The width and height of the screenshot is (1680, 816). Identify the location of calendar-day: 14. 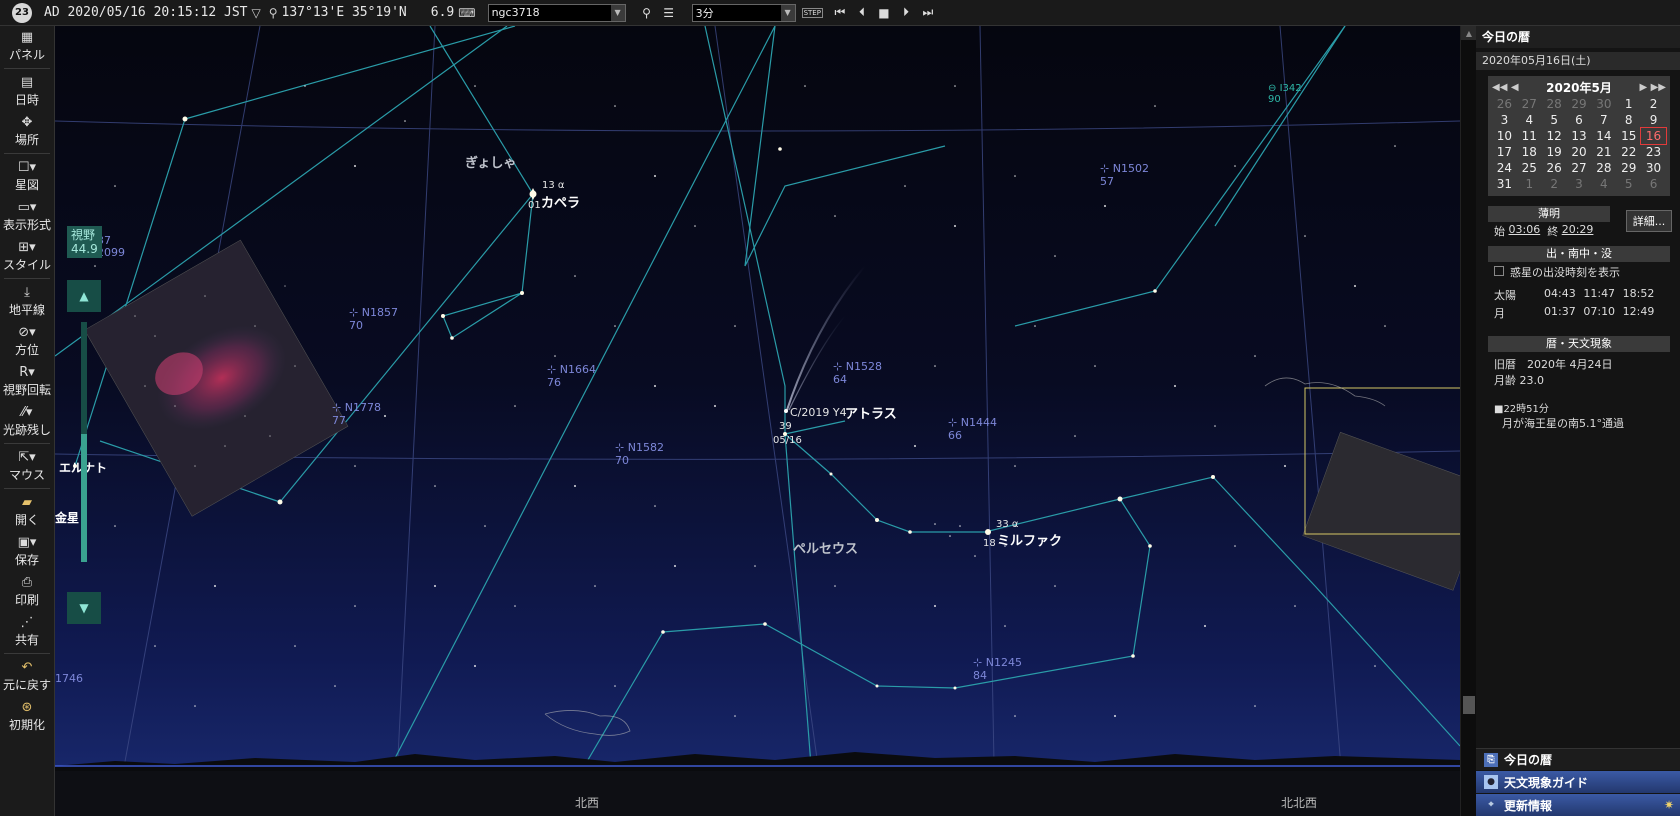
(1603, 136).